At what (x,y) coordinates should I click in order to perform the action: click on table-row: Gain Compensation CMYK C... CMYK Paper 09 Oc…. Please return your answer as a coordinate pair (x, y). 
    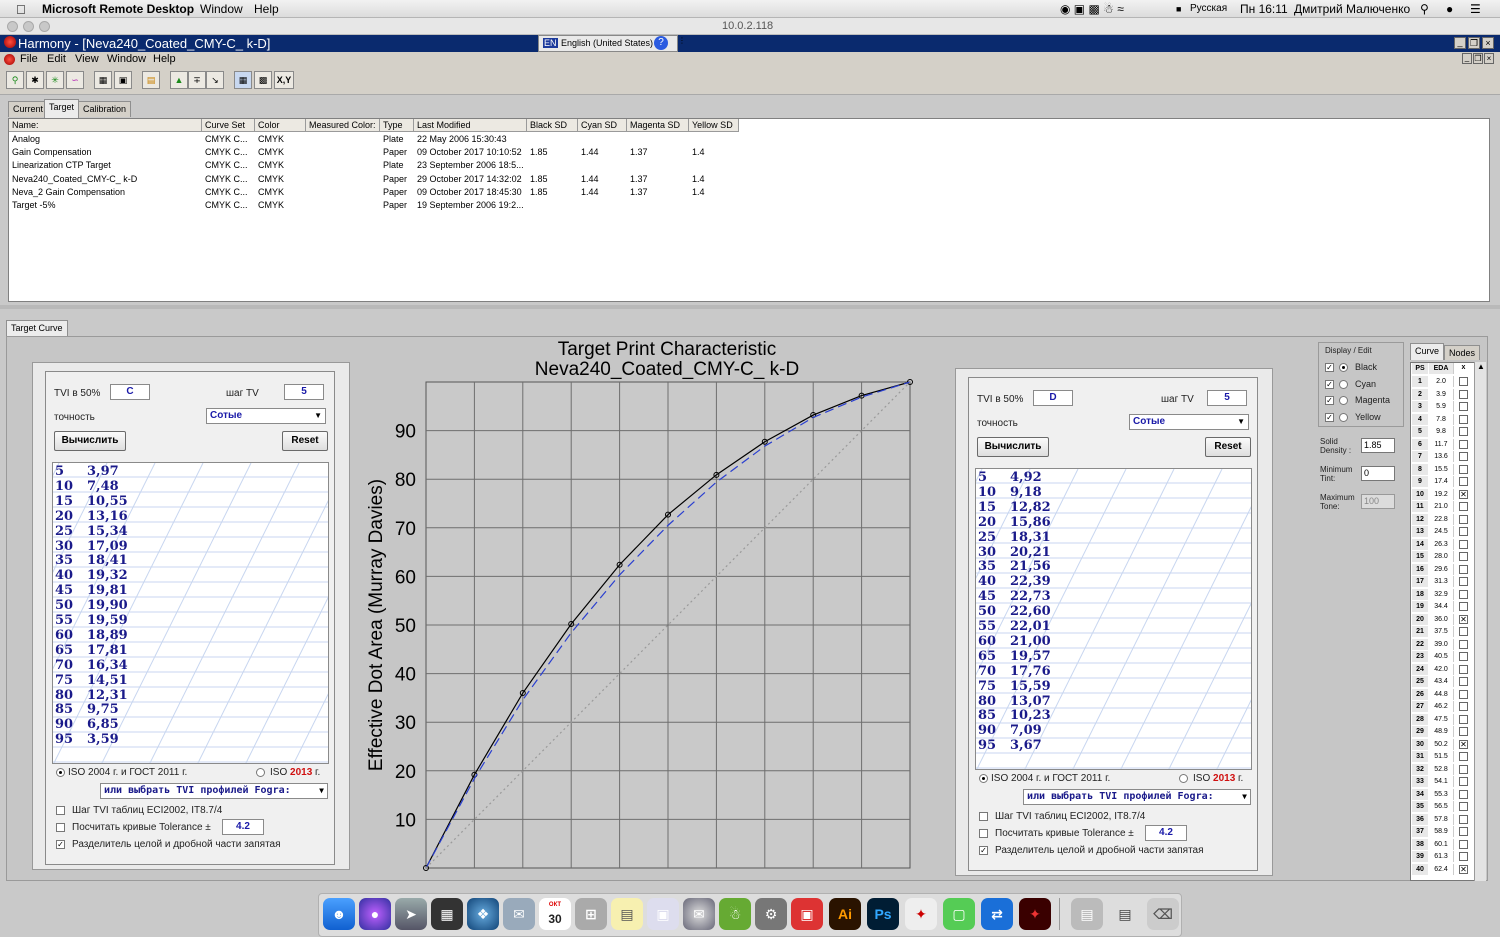
    Looking at the image, I should click on (749, 152).